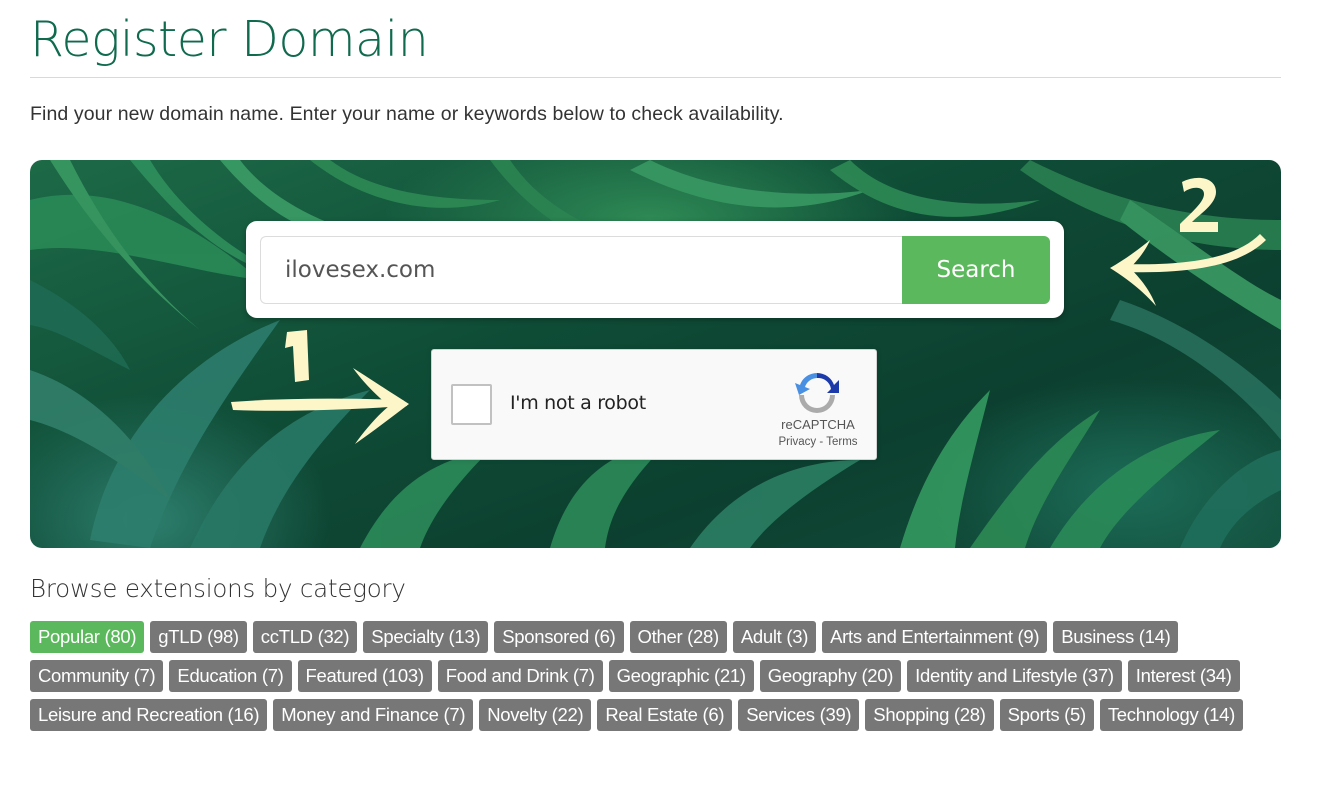 Image resolution: width=1319 pixels, height=785 pixels. What do you see at coordinates (681, 676) in the screenshot?
I see `category-tag: Geographic (21)` at bounding box center [681, 676].